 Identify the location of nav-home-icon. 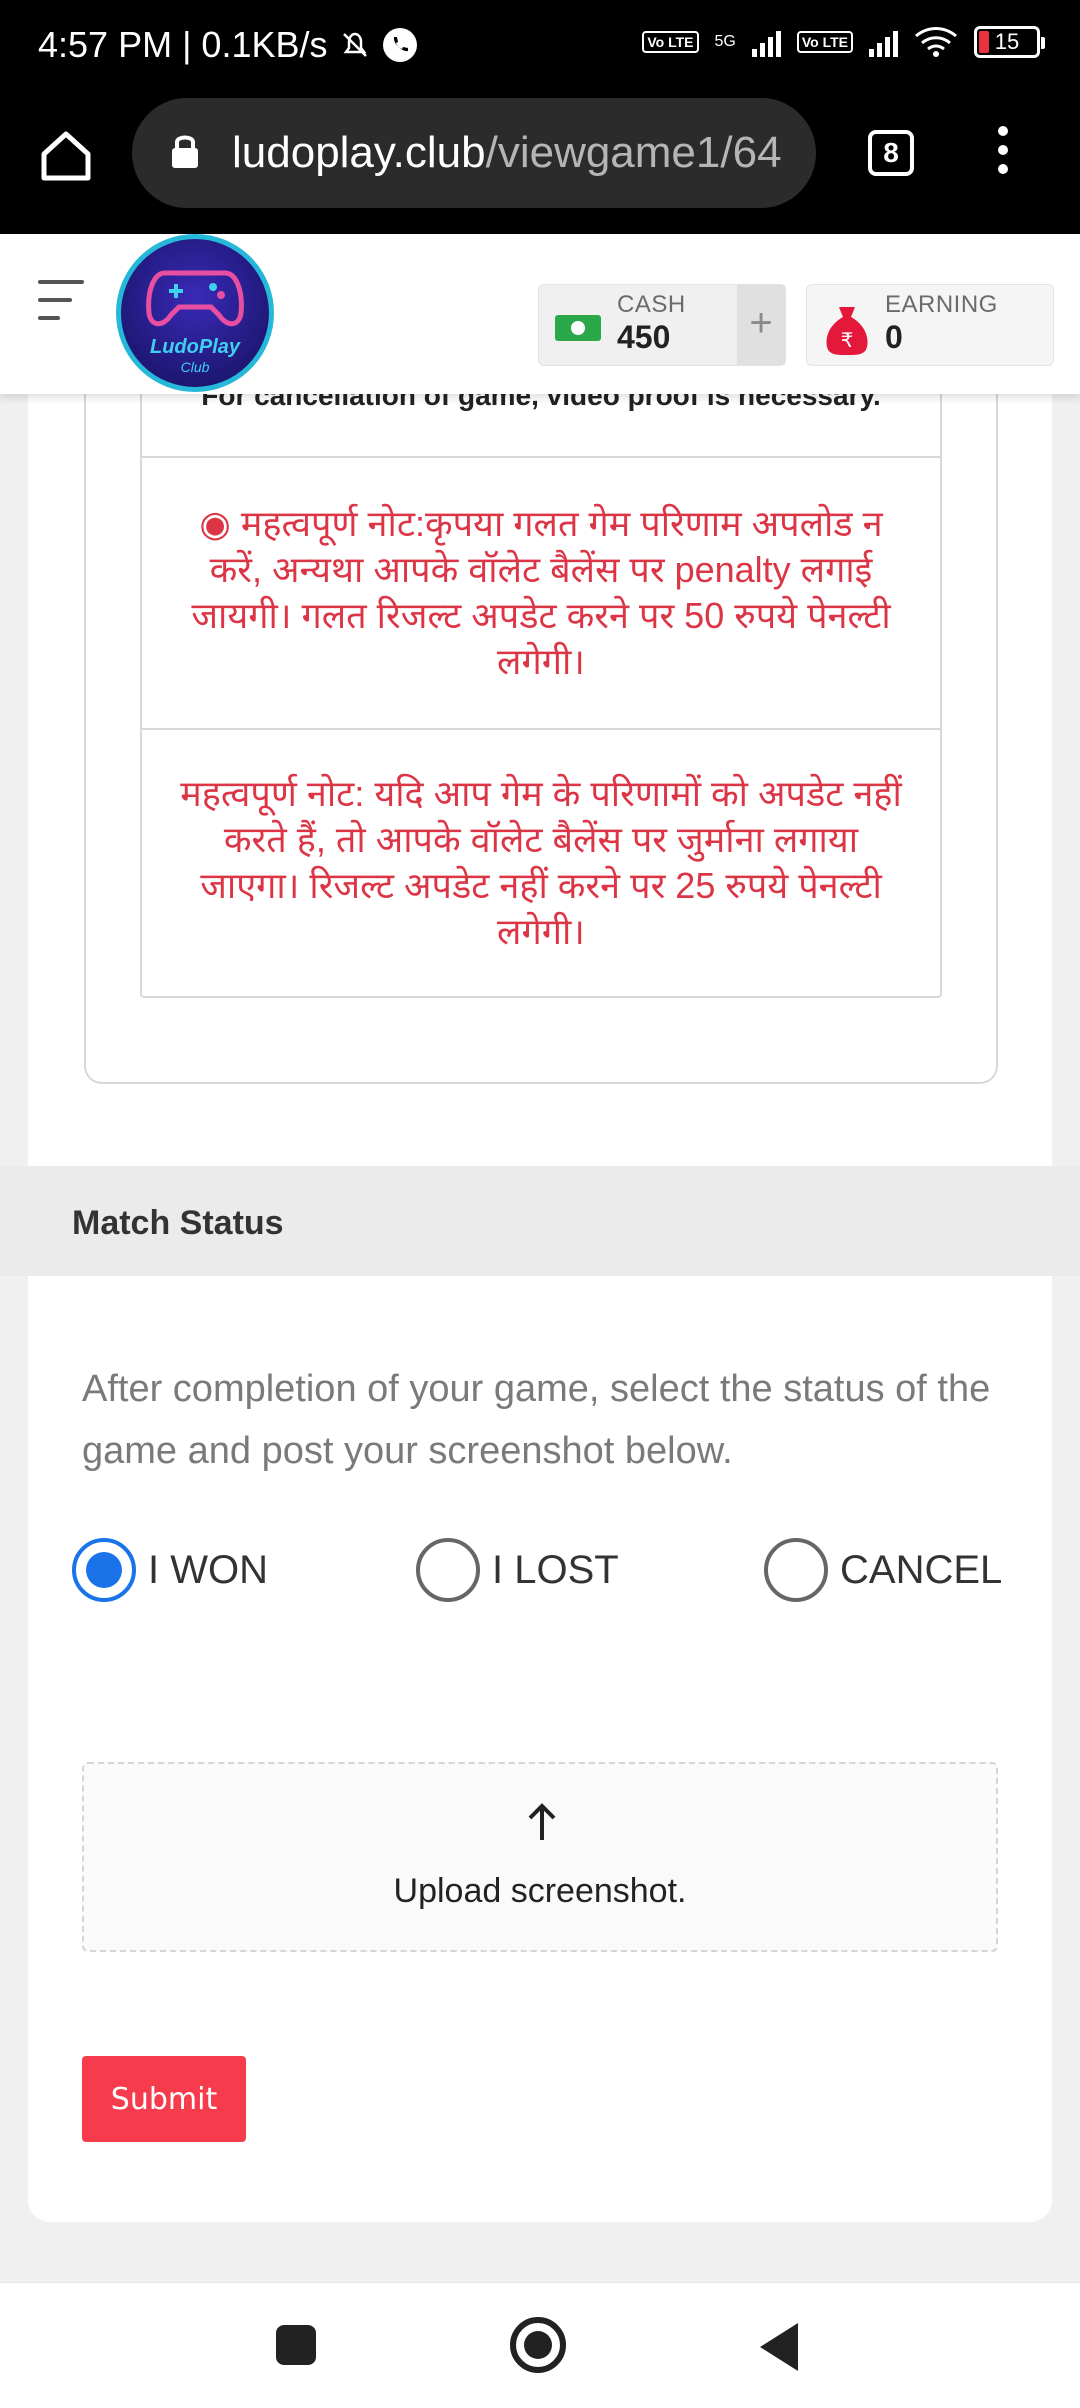
(538, 2345).